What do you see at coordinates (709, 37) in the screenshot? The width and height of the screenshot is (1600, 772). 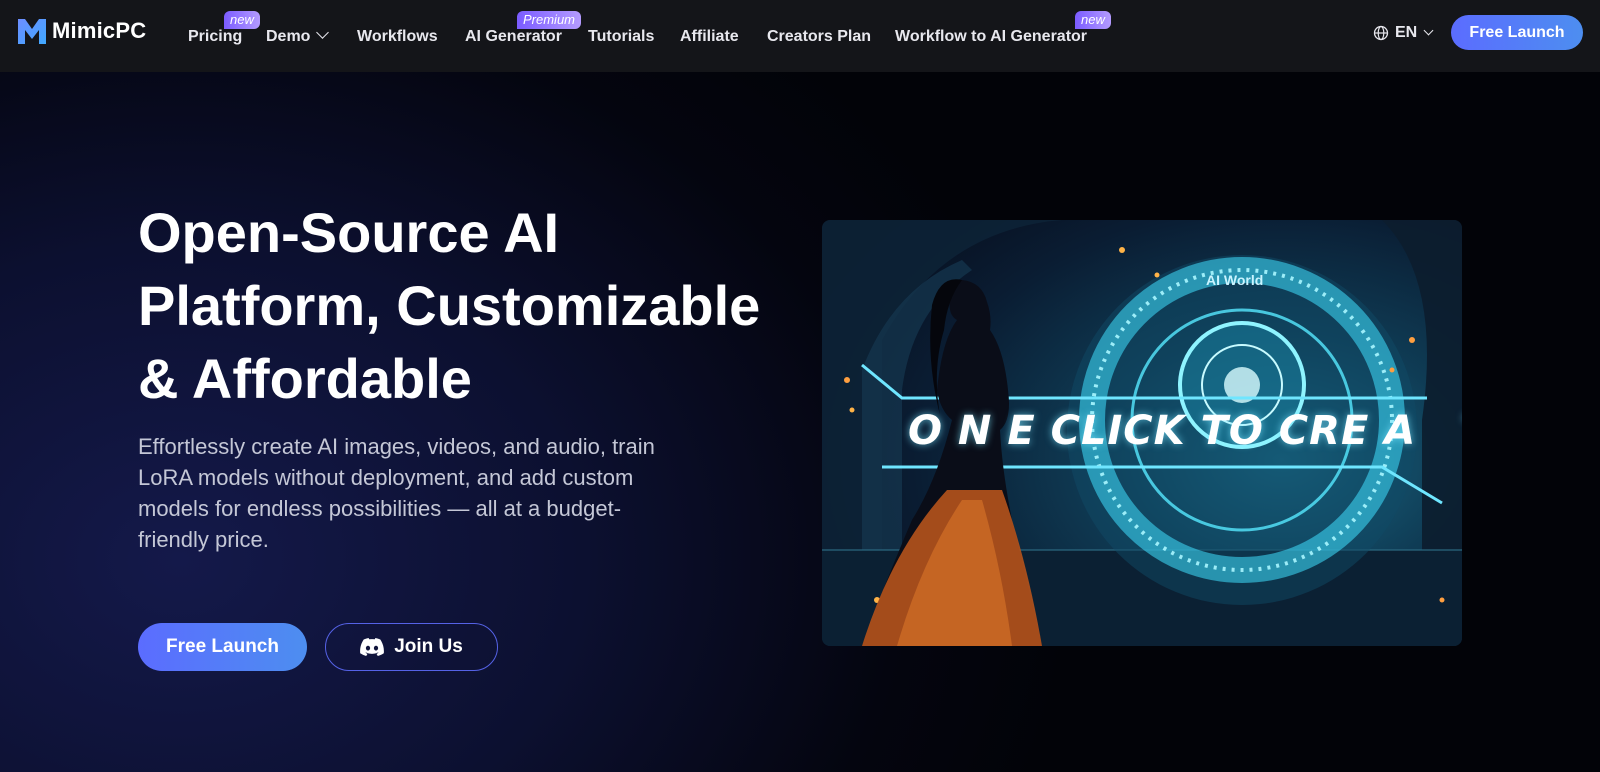 I see `nav-affiliate: Affiliate` at bounding box center [709, 37].